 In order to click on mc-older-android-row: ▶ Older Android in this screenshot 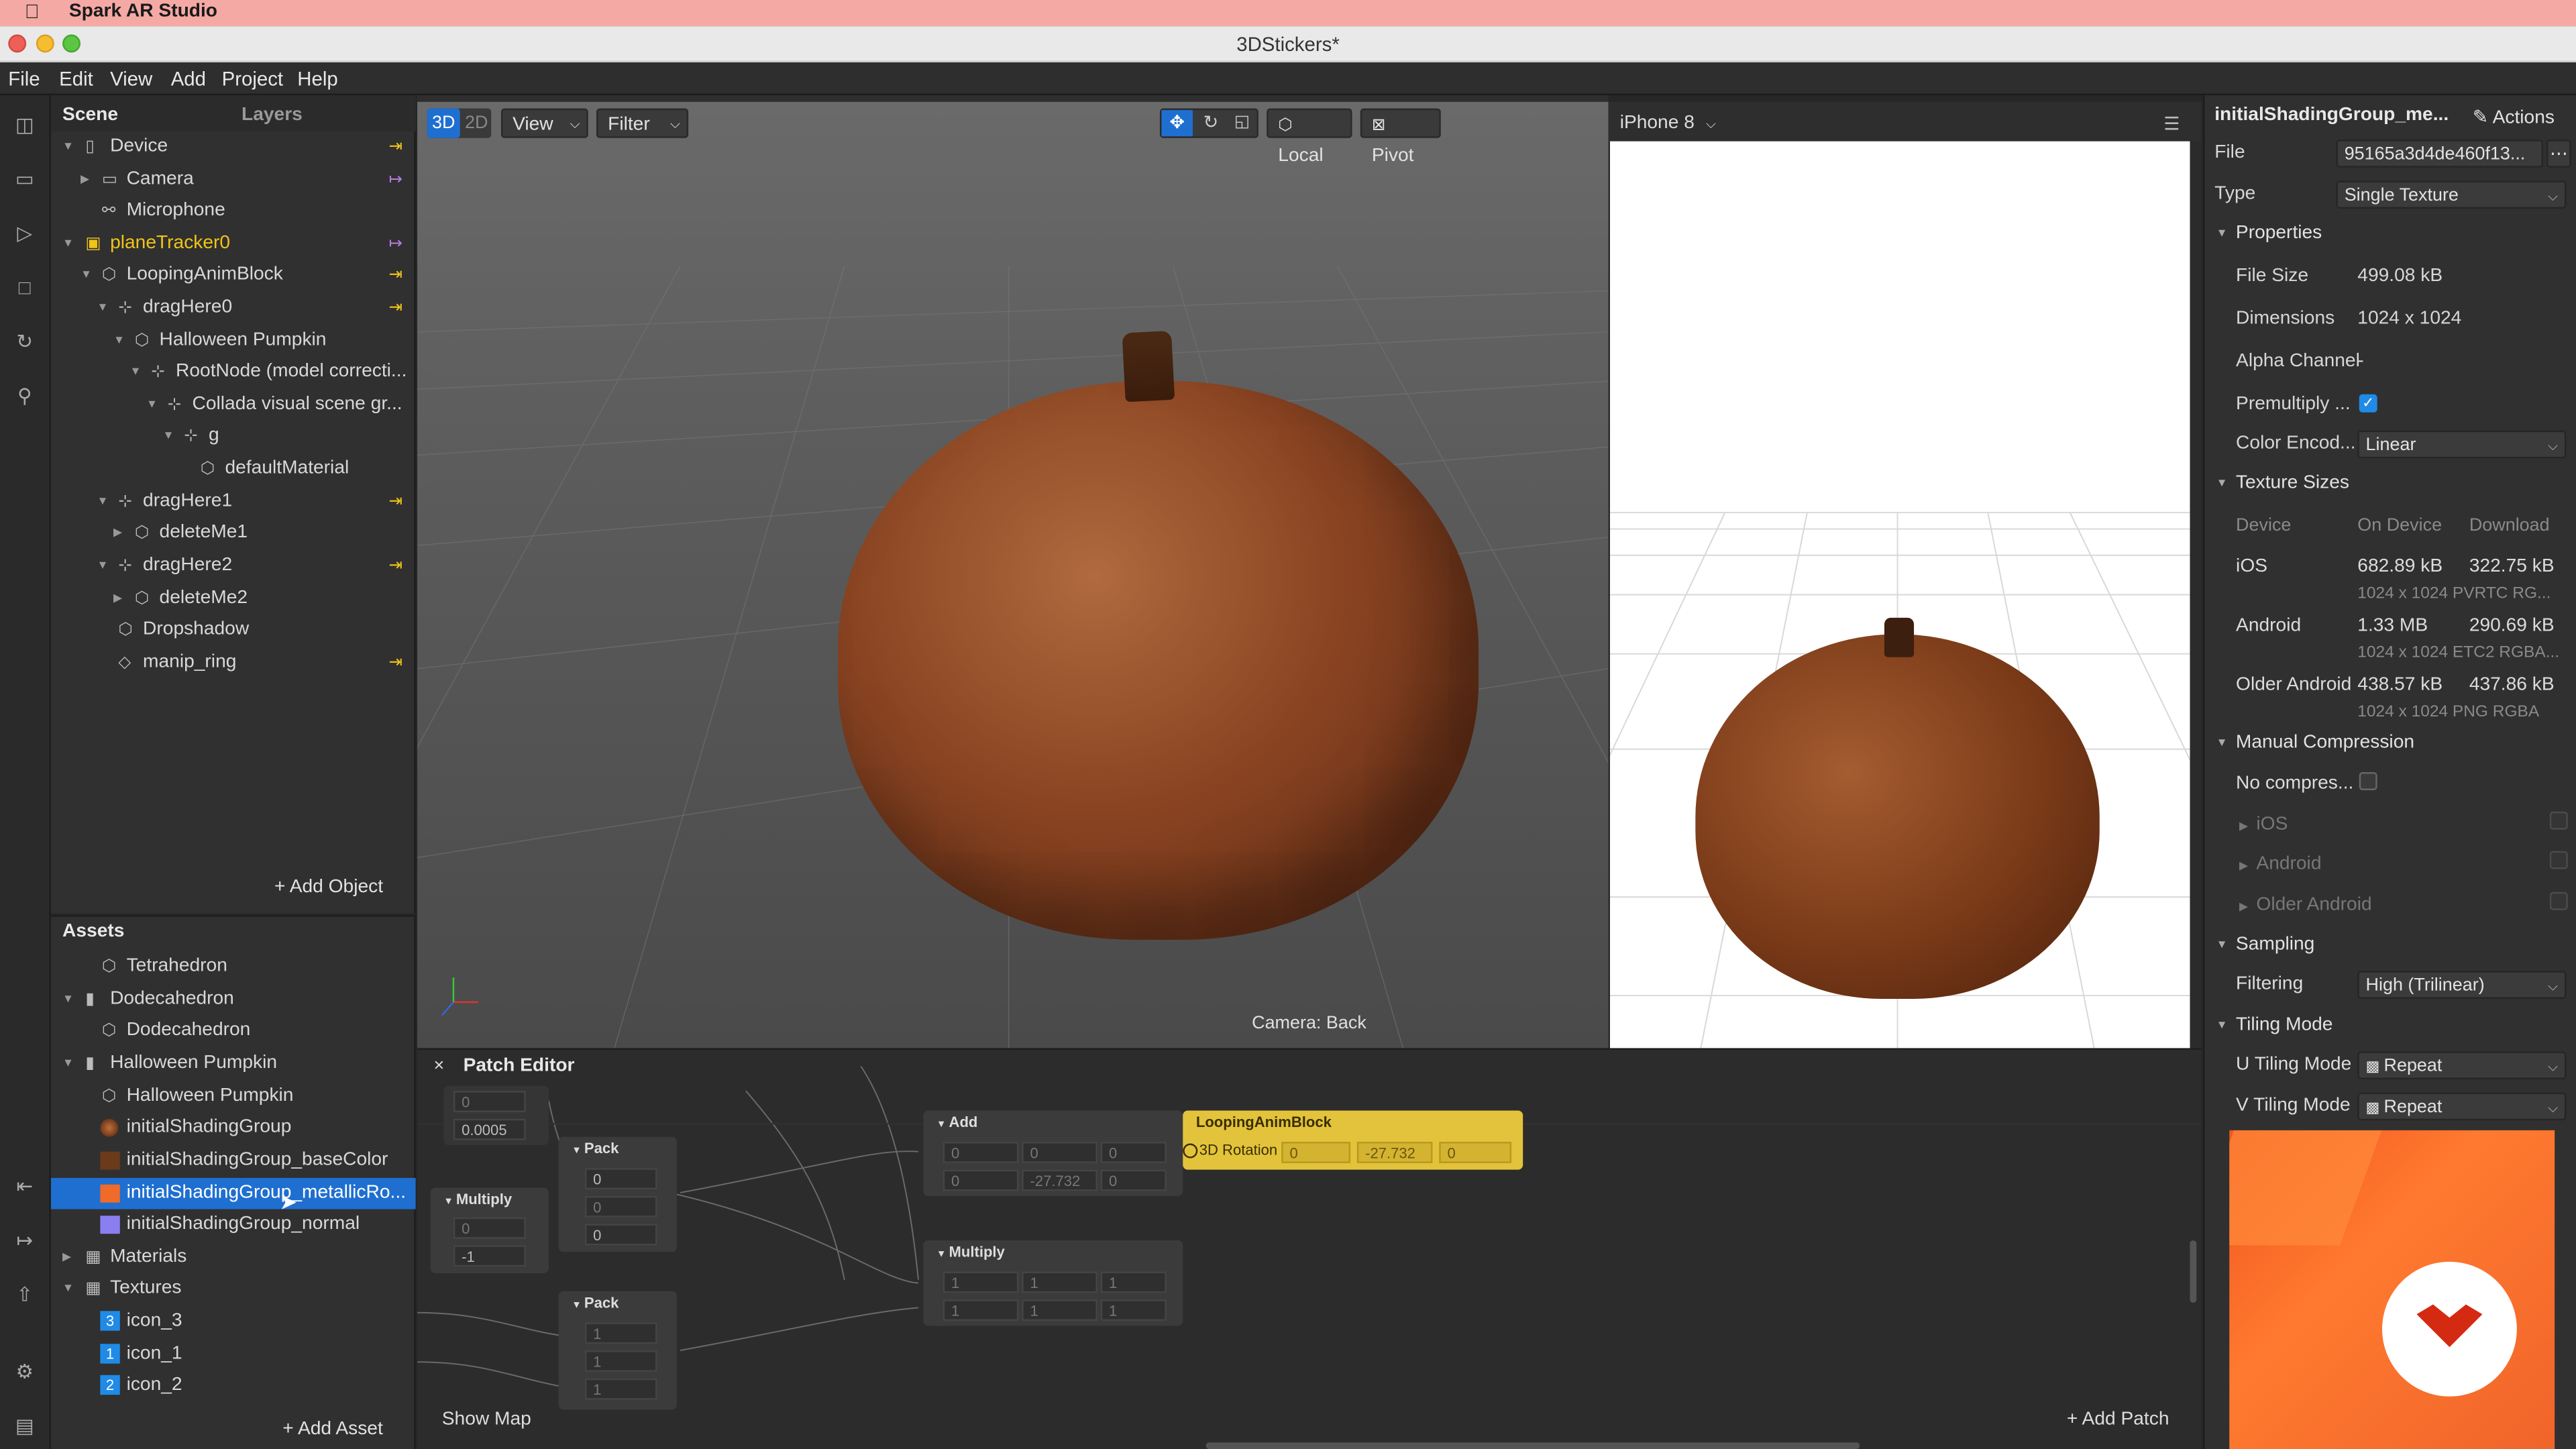, I will do `click(2305, 905)`.